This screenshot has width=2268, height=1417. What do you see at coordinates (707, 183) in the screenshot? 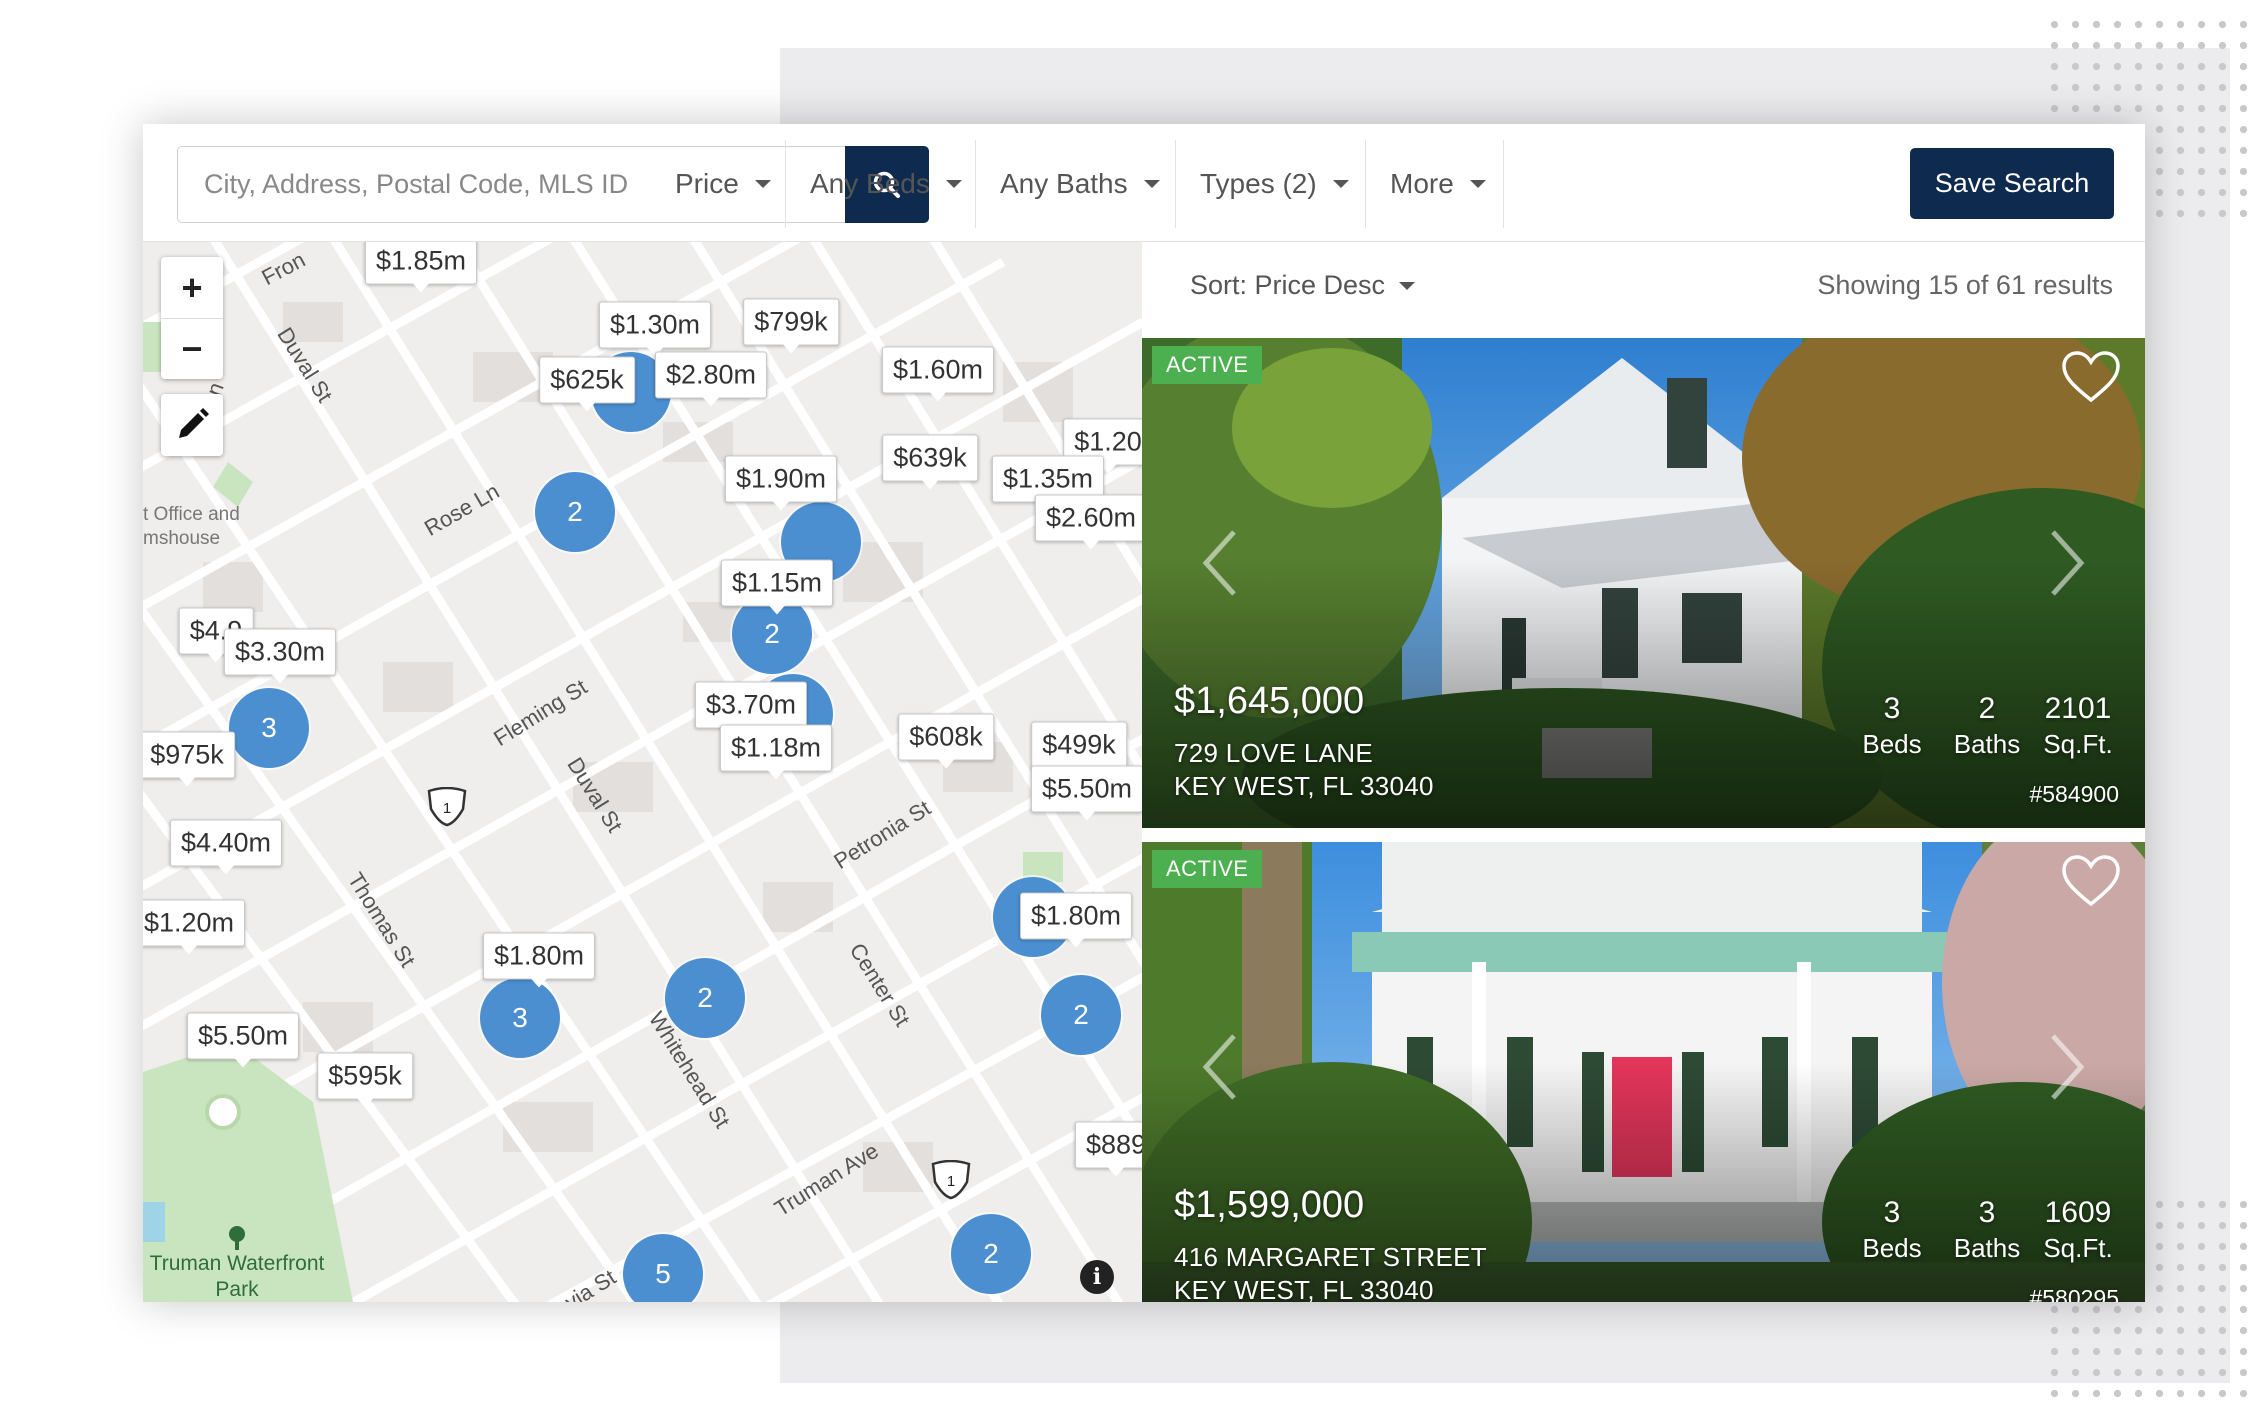
I see `filter-label: Price` at bounding box center [707, 183].